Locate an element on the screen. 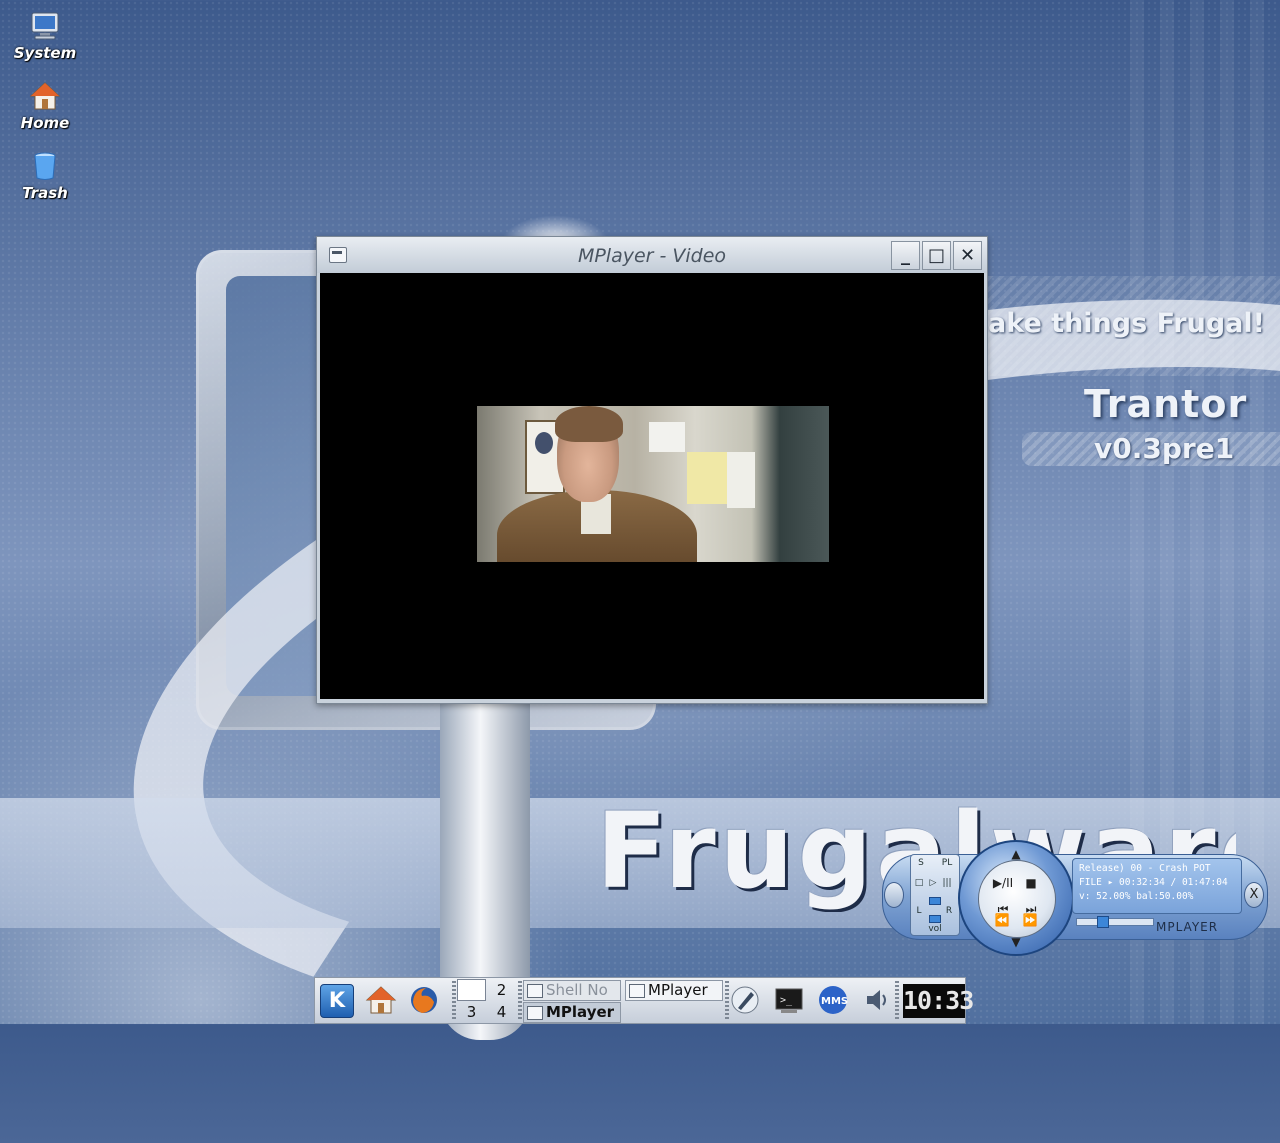 This screenshot has width=1280, height=1143. video-frame is located at coordinates (653, 484).